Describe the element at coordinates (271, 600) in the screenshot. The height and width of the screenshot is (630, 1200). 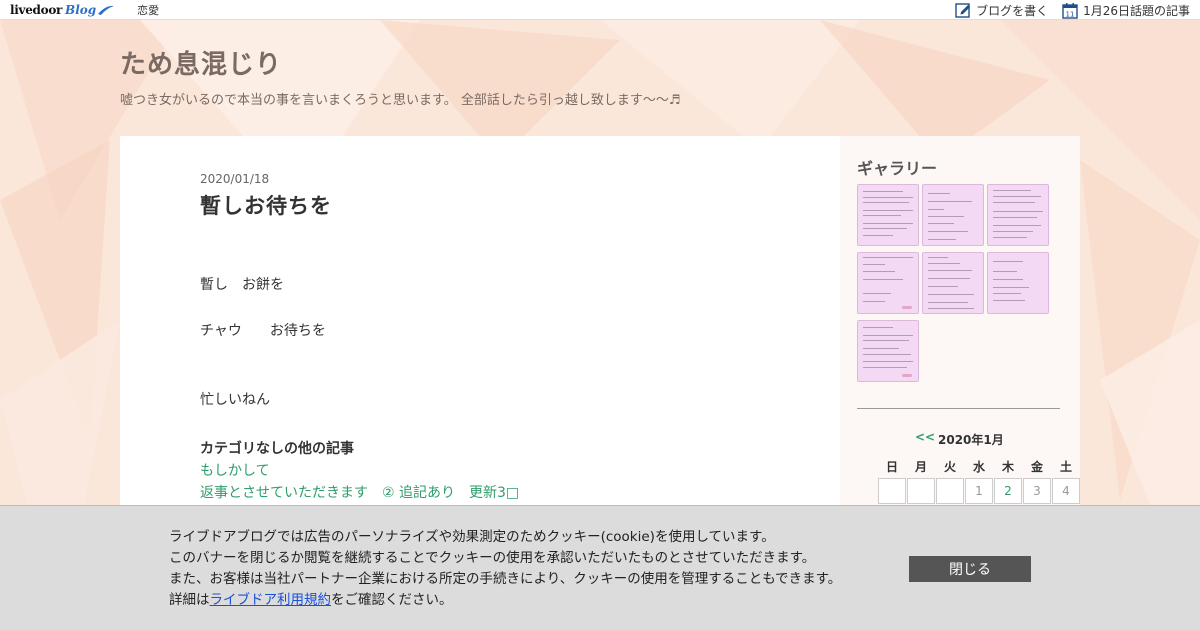
I see `terms-of-use-link: ライブドア利用規約` at that location.